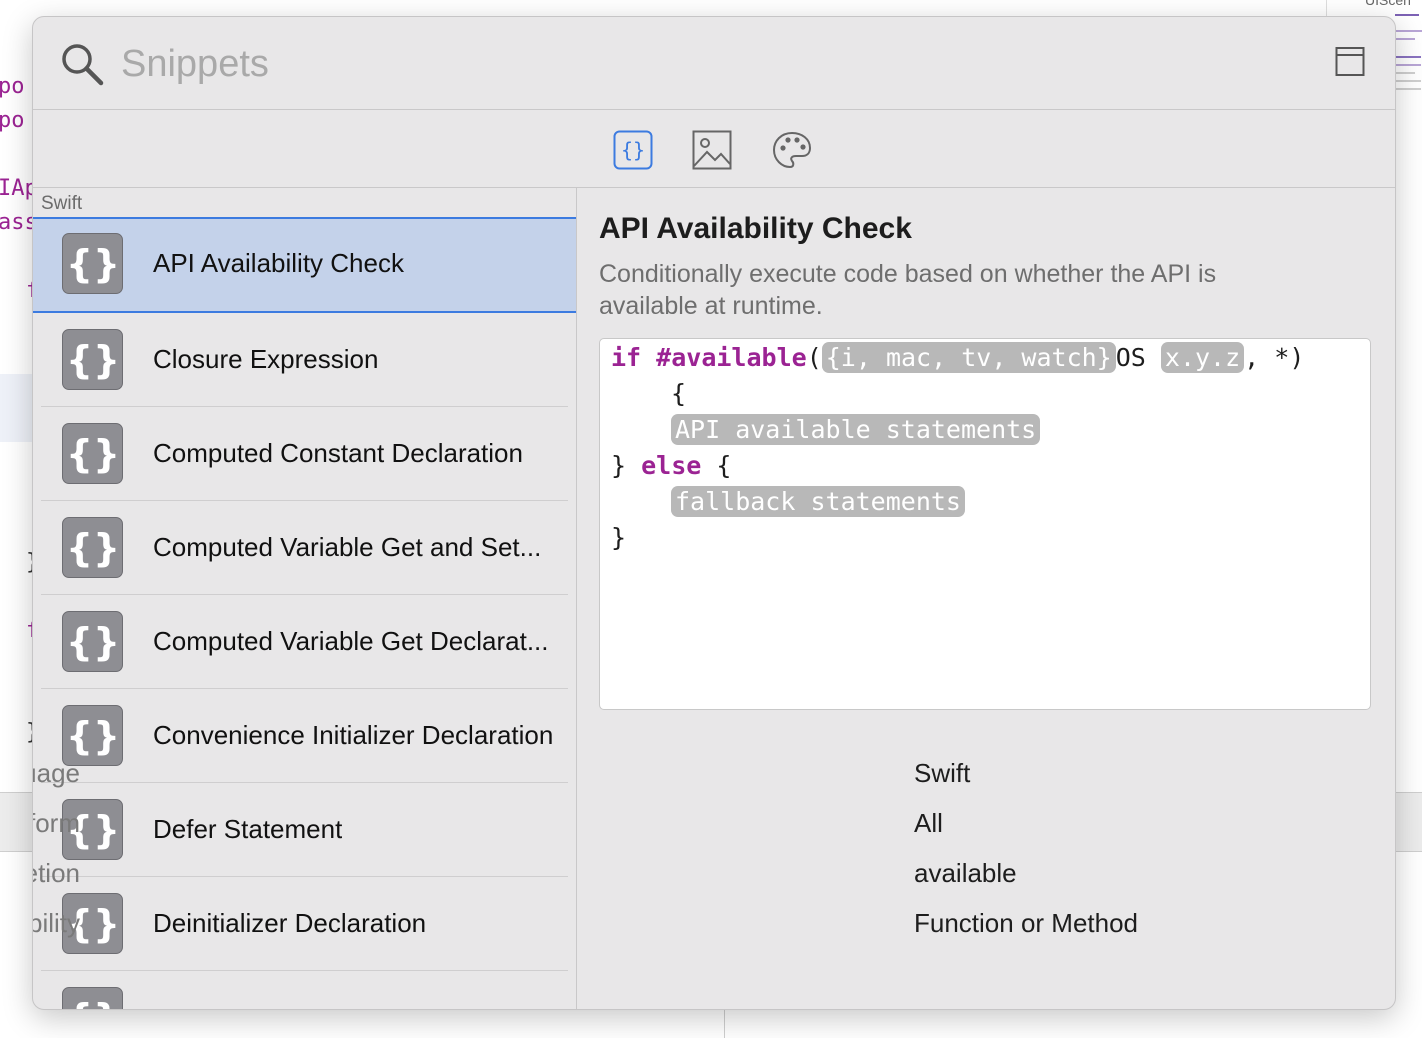  I want to click on code-text: {, so click(724, 465).